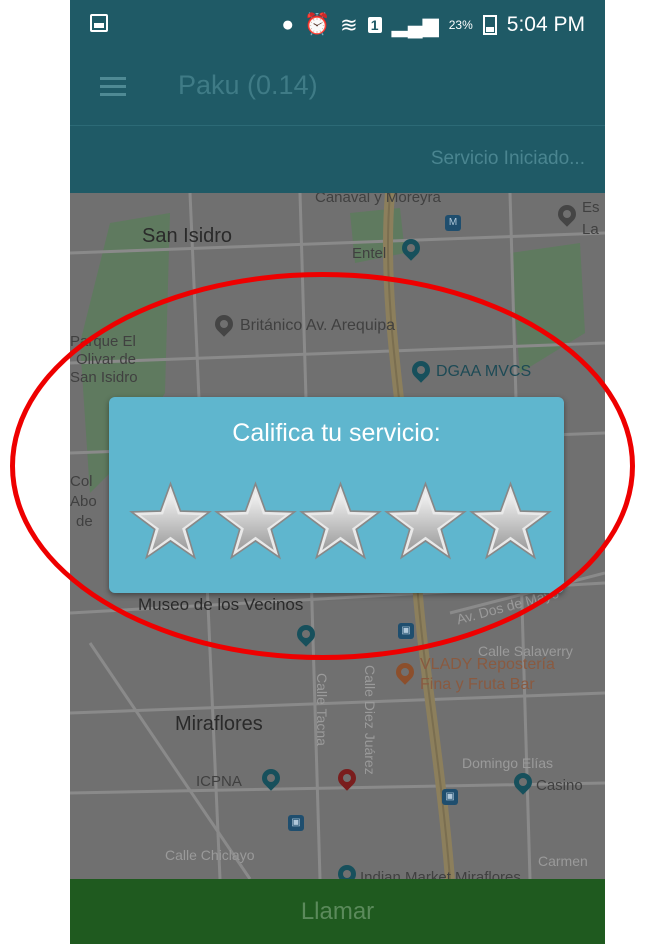 The height and width of the screenshot is (944, 645). I want to click on rating-dialog-title: Califica tu servicio:, so click(336, 433).